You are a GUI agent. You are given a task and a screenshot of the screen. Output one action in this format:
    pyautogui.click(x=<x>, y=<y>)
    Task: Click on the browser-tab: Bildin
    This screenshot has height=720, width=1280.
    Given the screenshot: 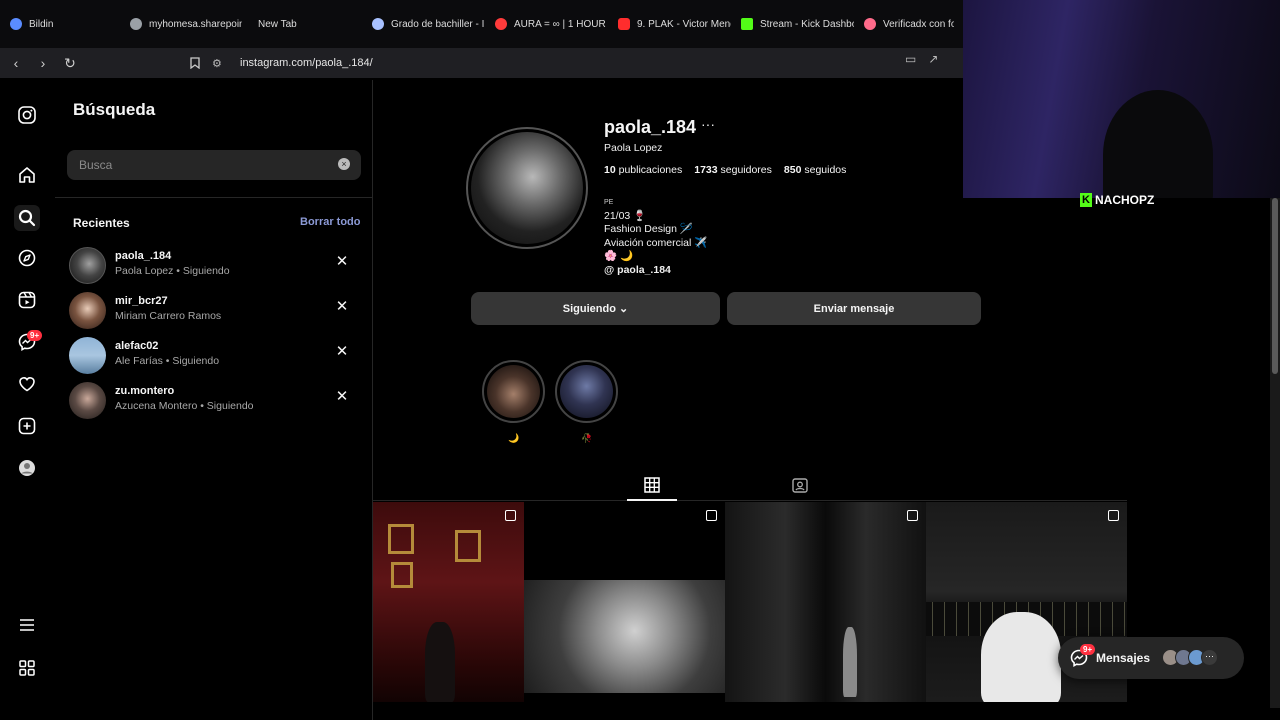 What is the action you would take?
    pyautogui.click(x=60, y=24)
    